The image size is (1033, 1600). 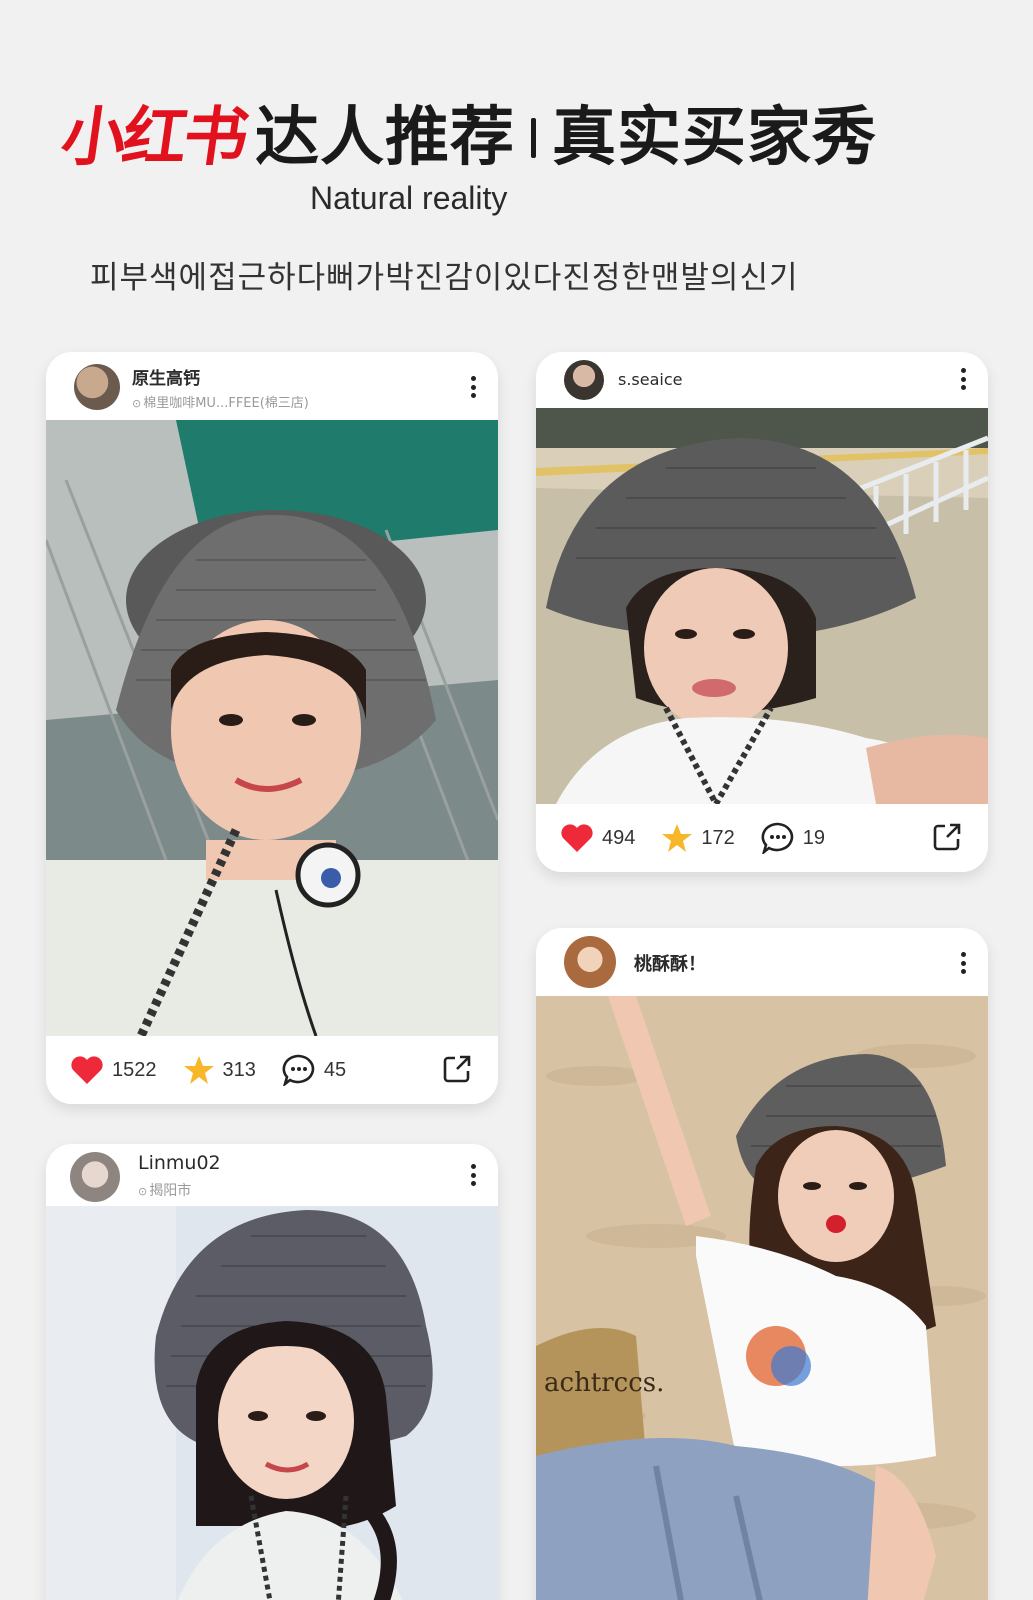 I want to click on post-card-4: Linmu02 ⊙ 揭阳市, so click(x=272, y=1372).